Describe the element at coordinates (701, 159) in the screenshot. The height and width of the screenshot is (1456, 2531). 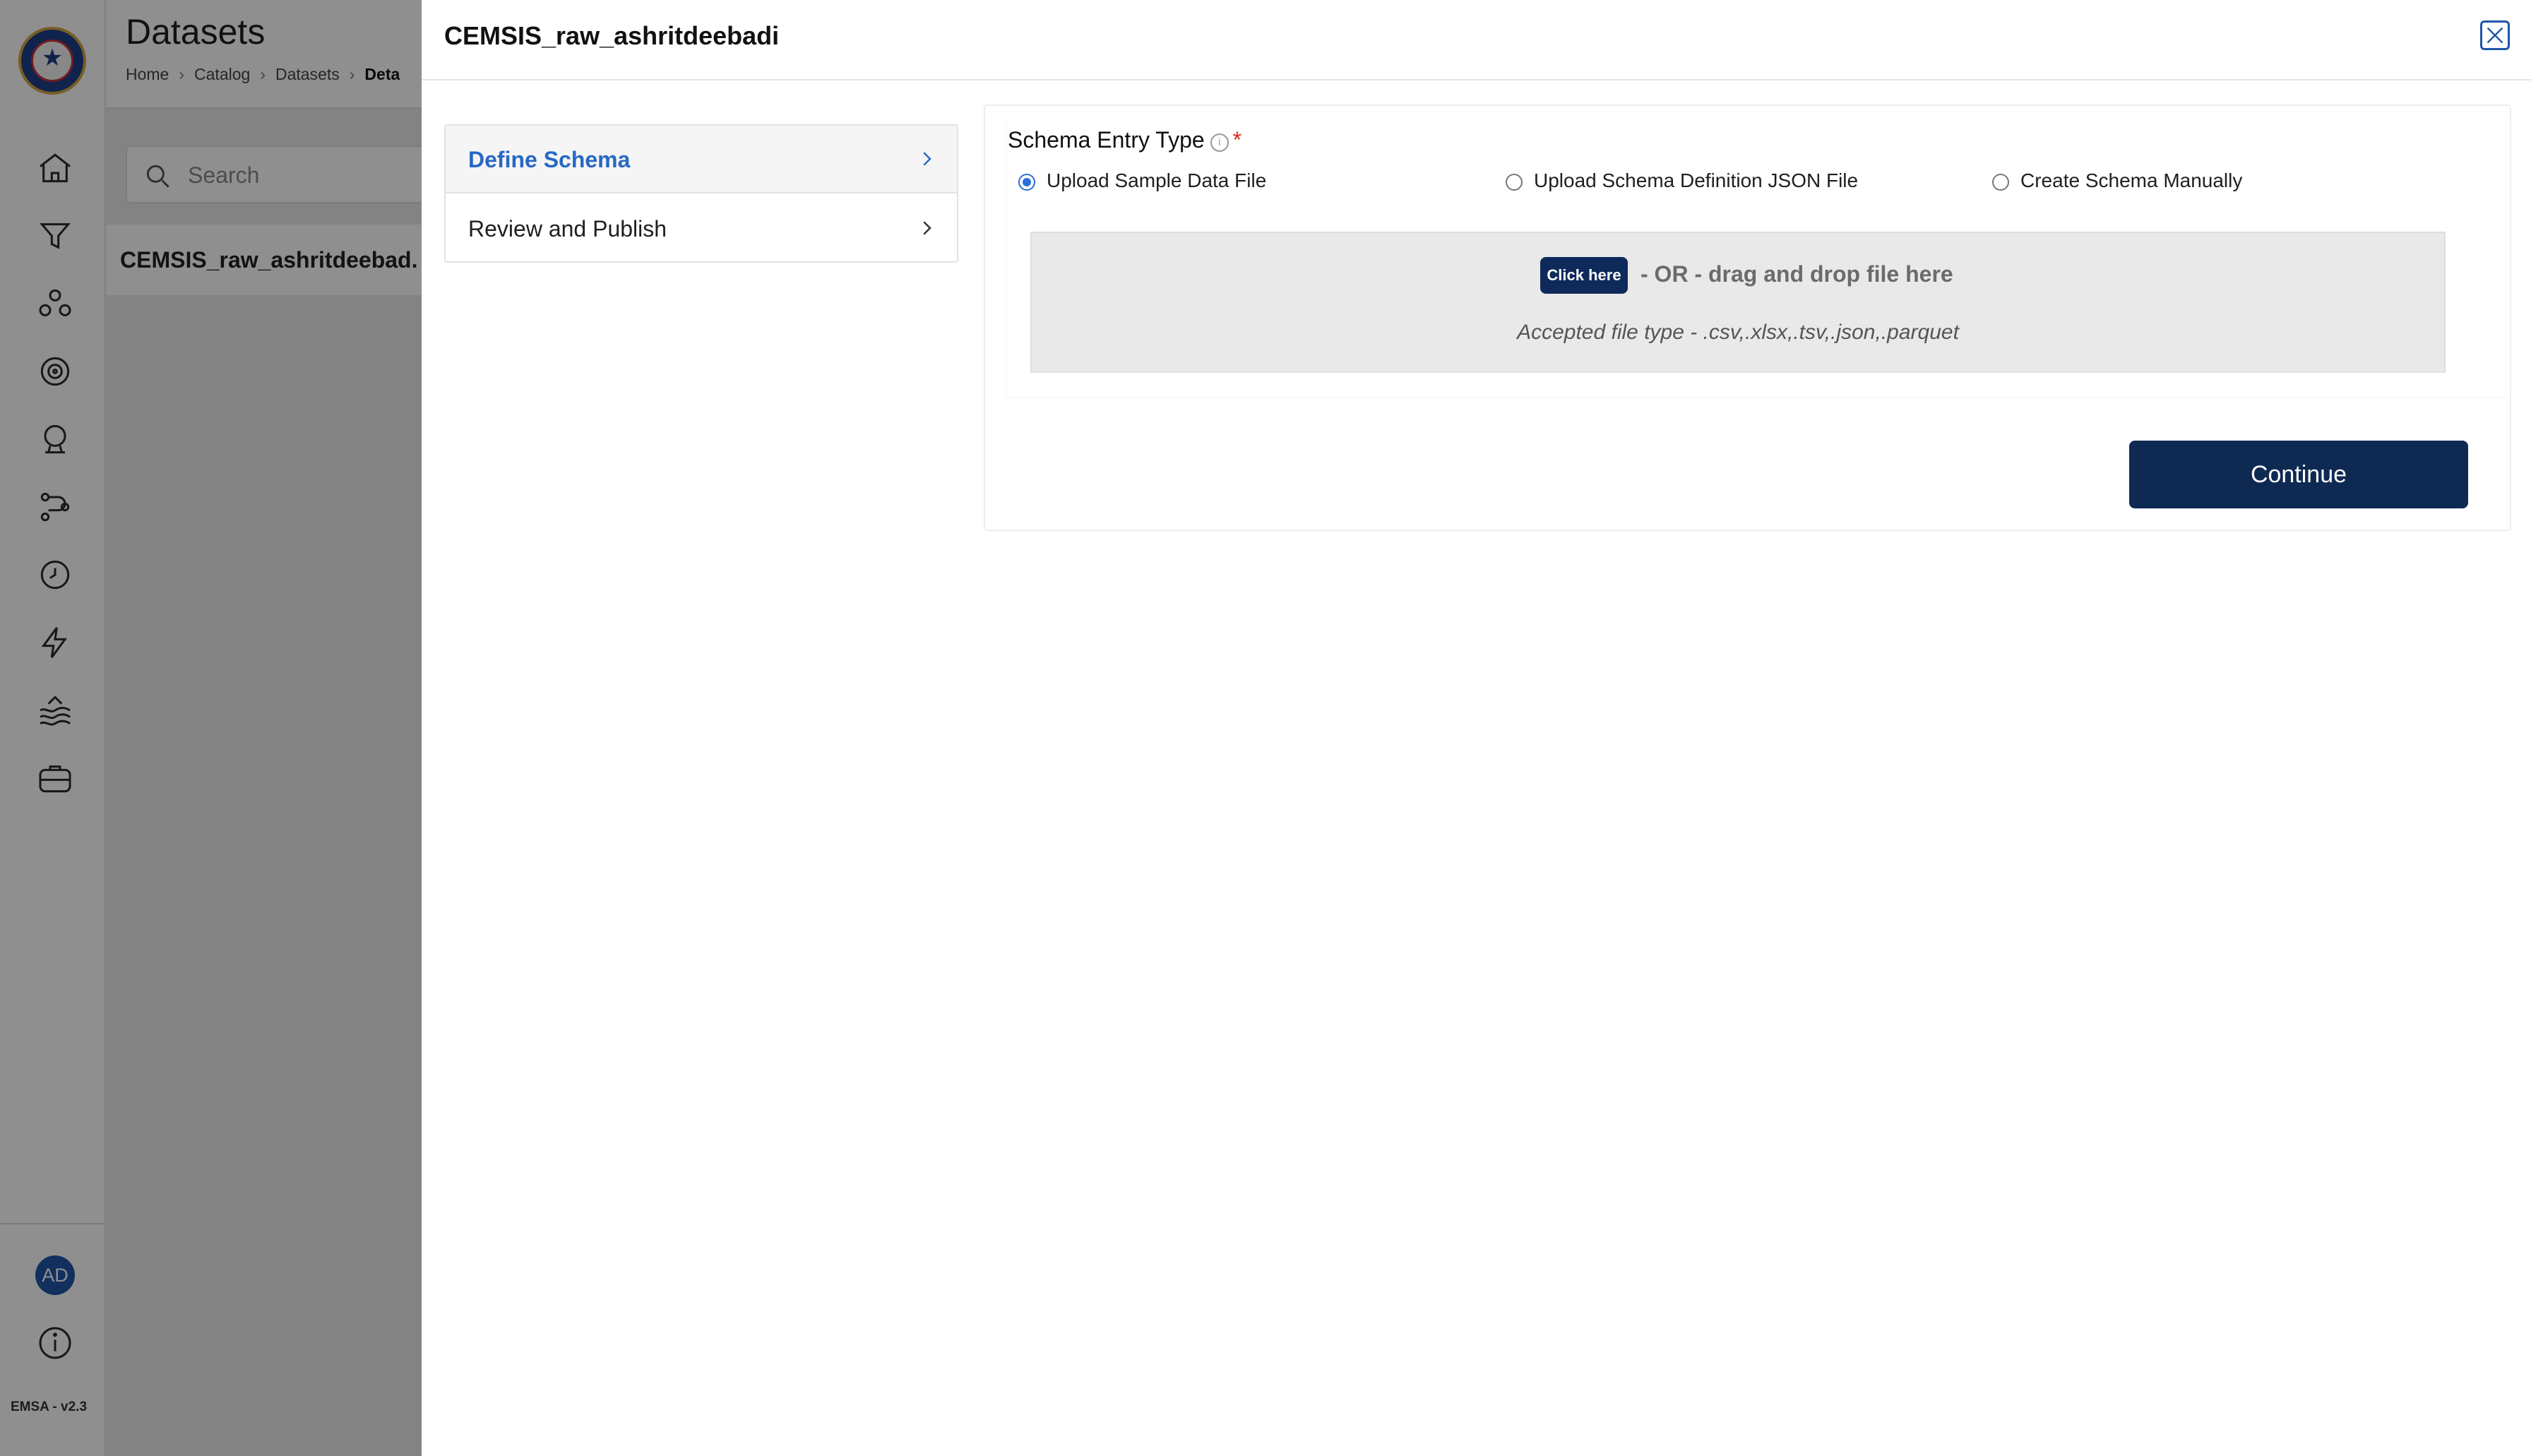
I see `step-define-schema: Define Schema` at that location.